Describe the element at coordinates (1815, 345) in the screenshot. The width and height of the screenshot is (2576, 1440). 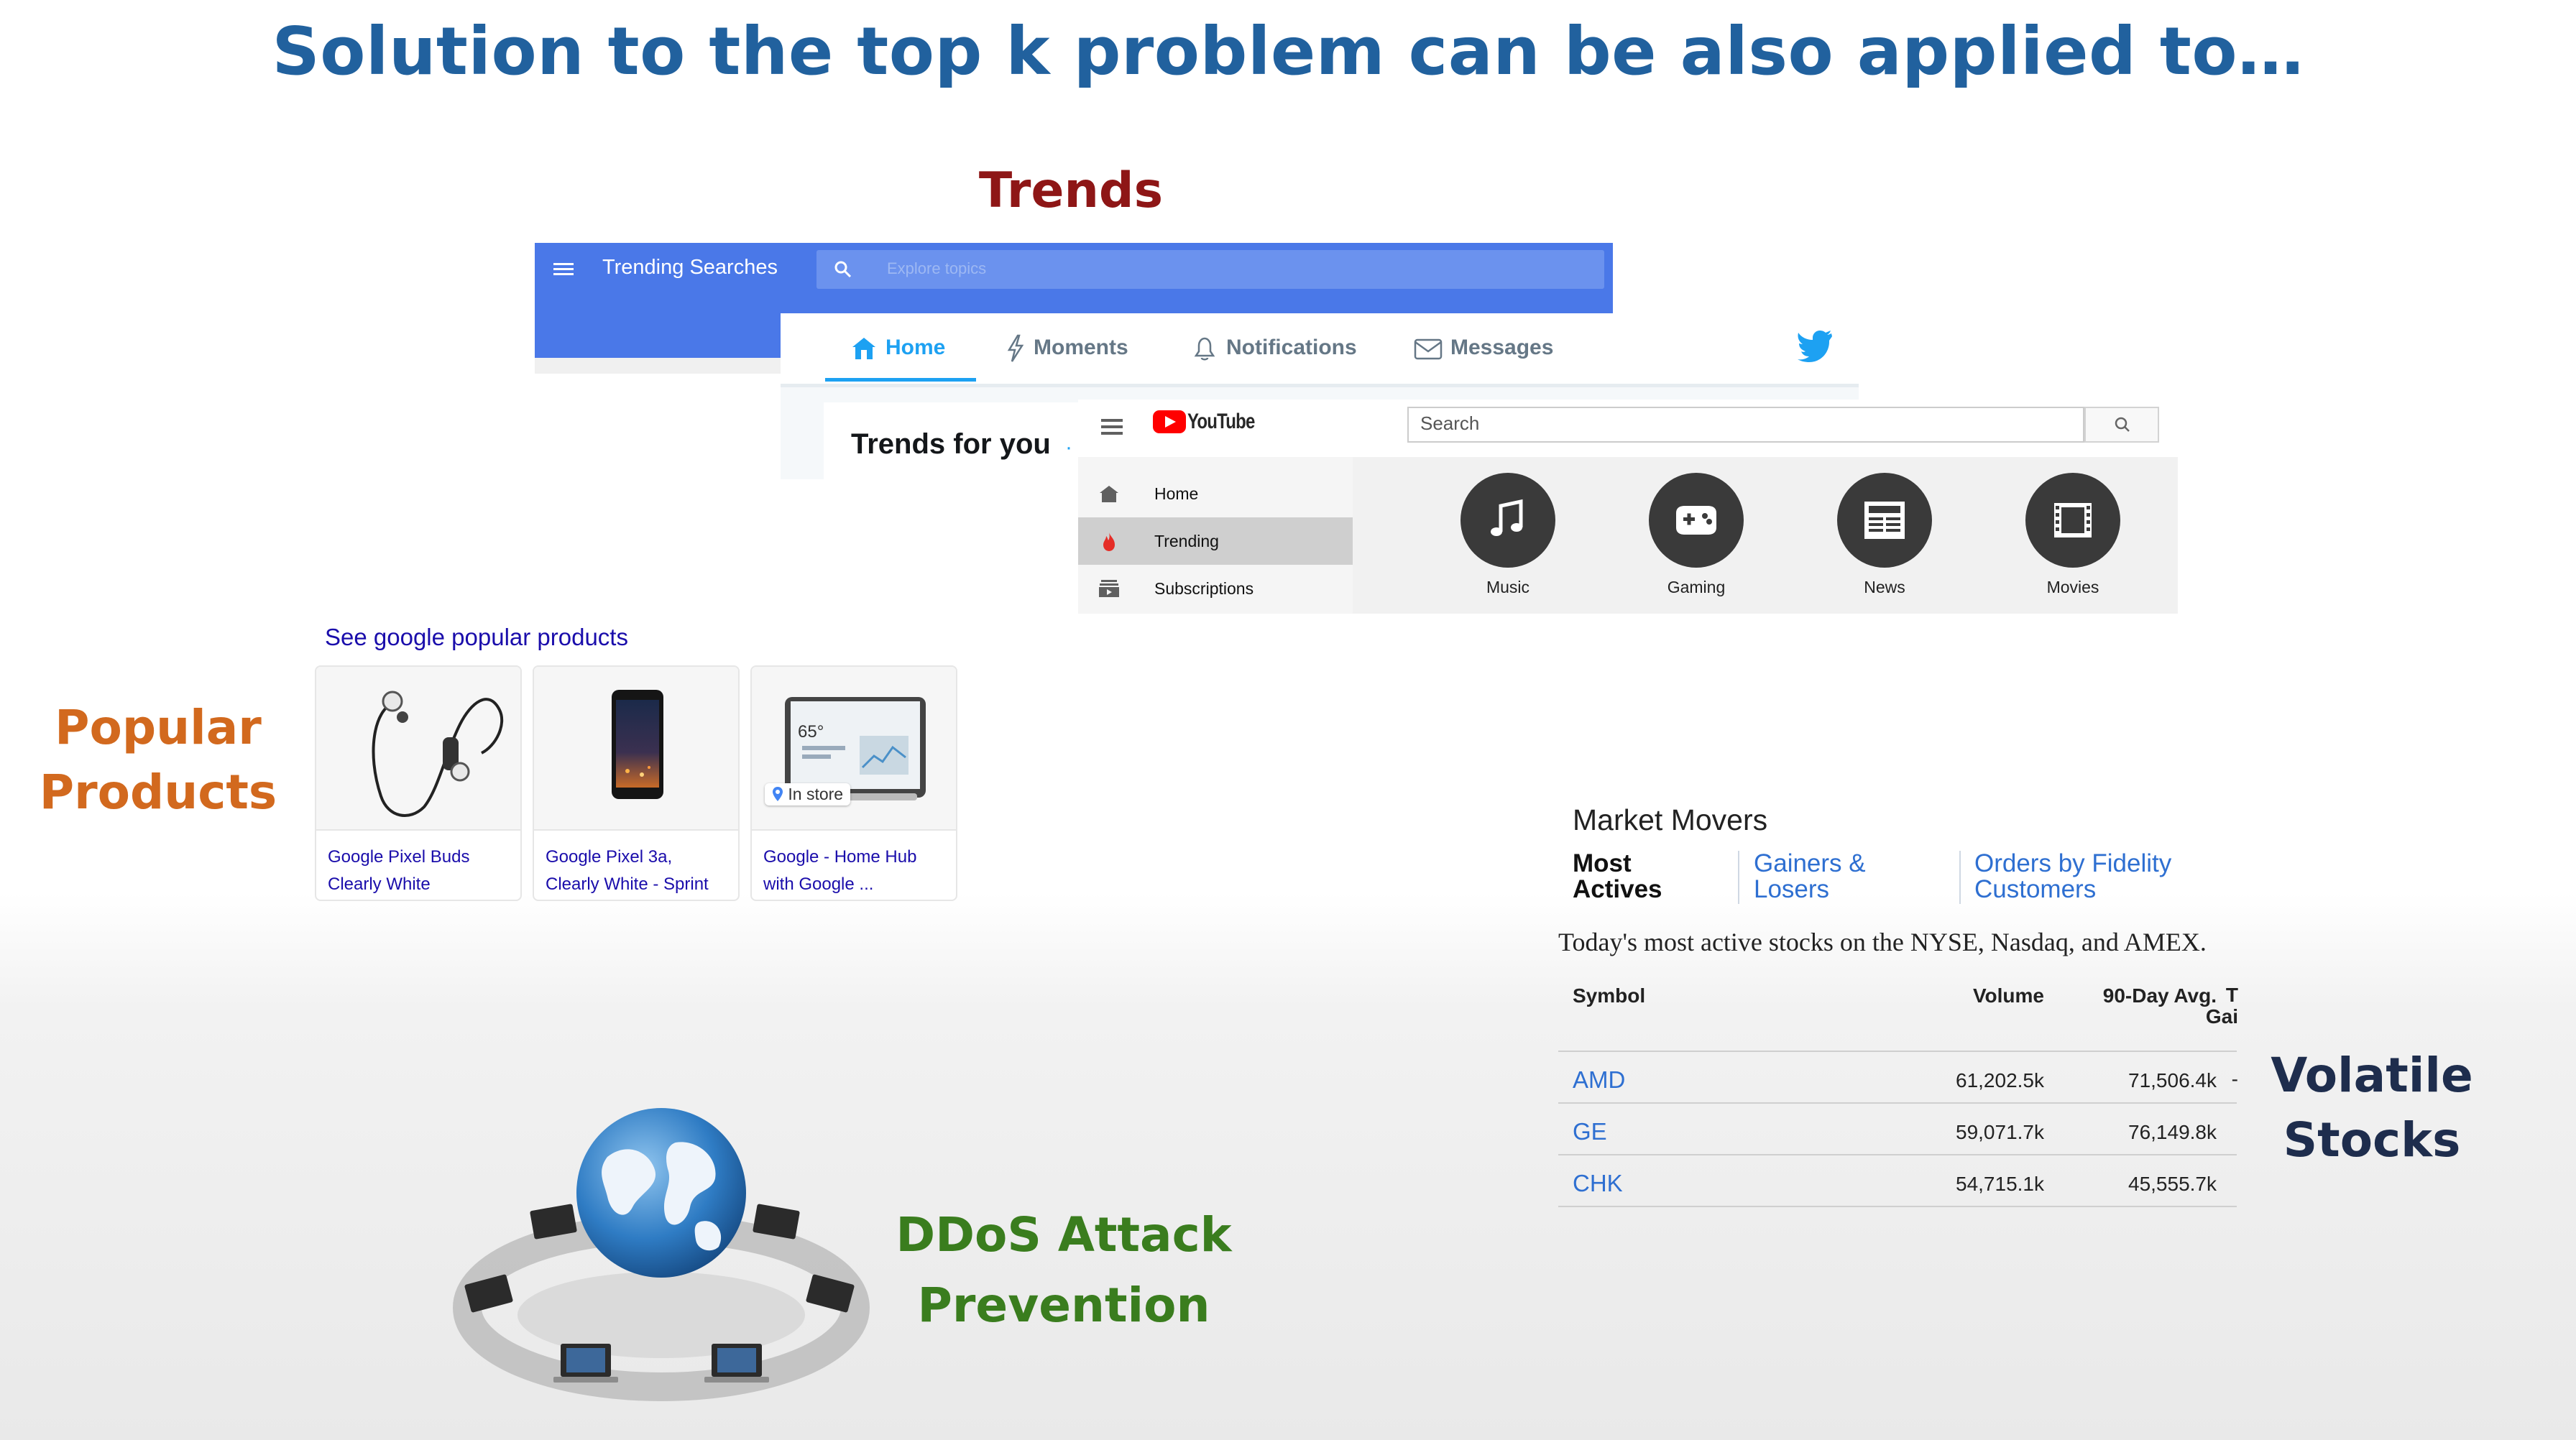
I see `twitter-bird-icon` at that location.